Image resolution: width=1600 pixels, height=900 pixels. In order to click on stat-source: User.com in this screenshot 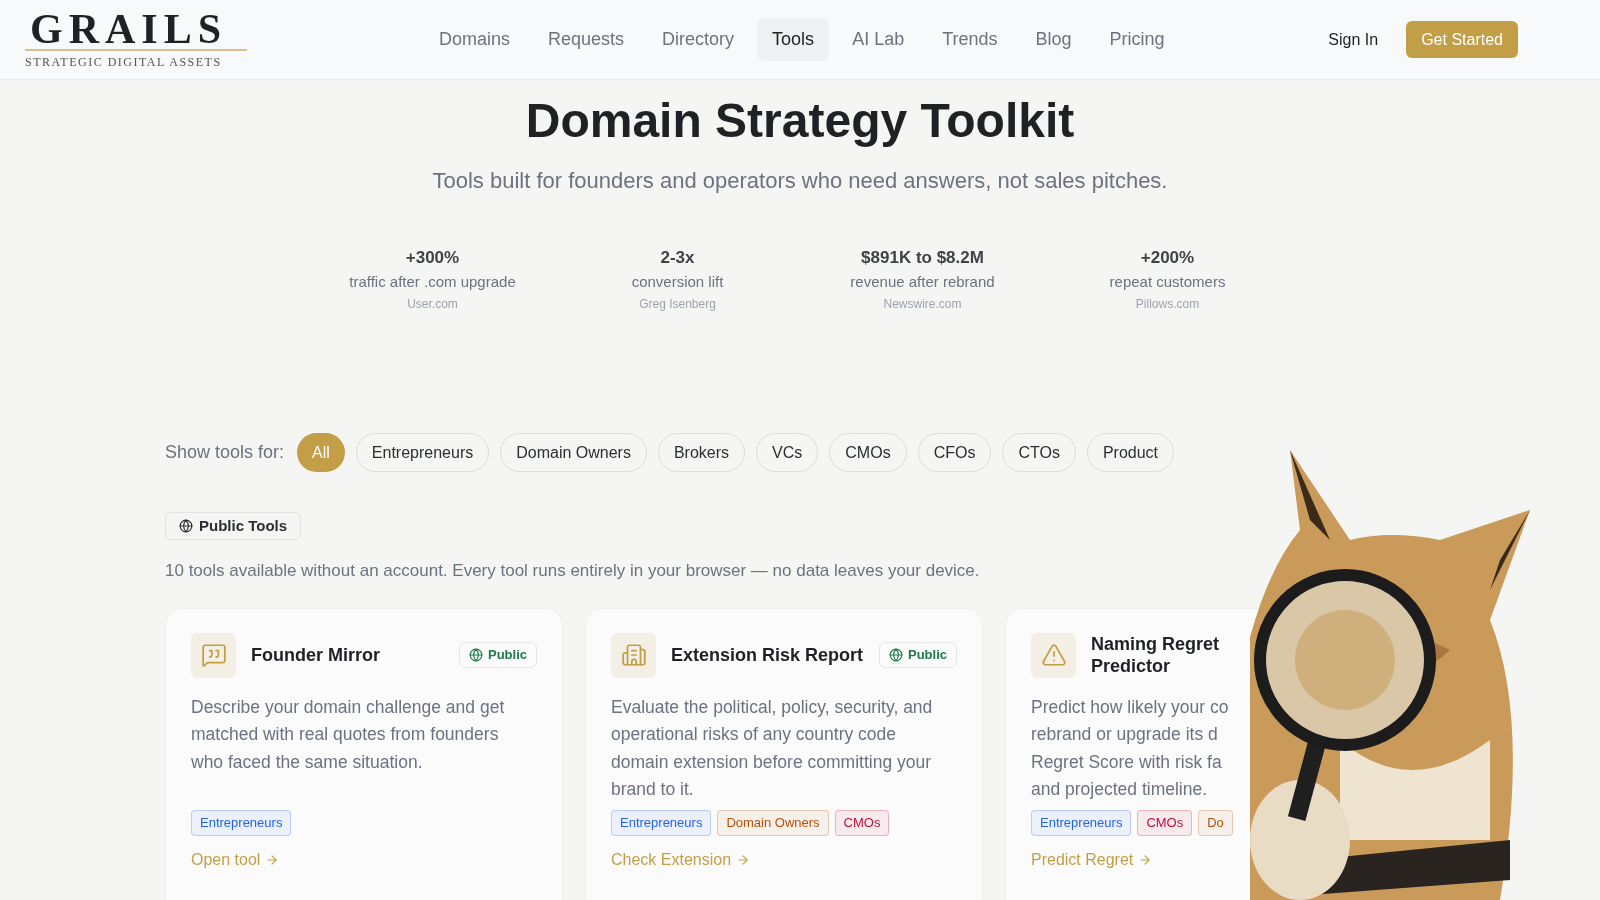, I will do `click(432, 304)`.